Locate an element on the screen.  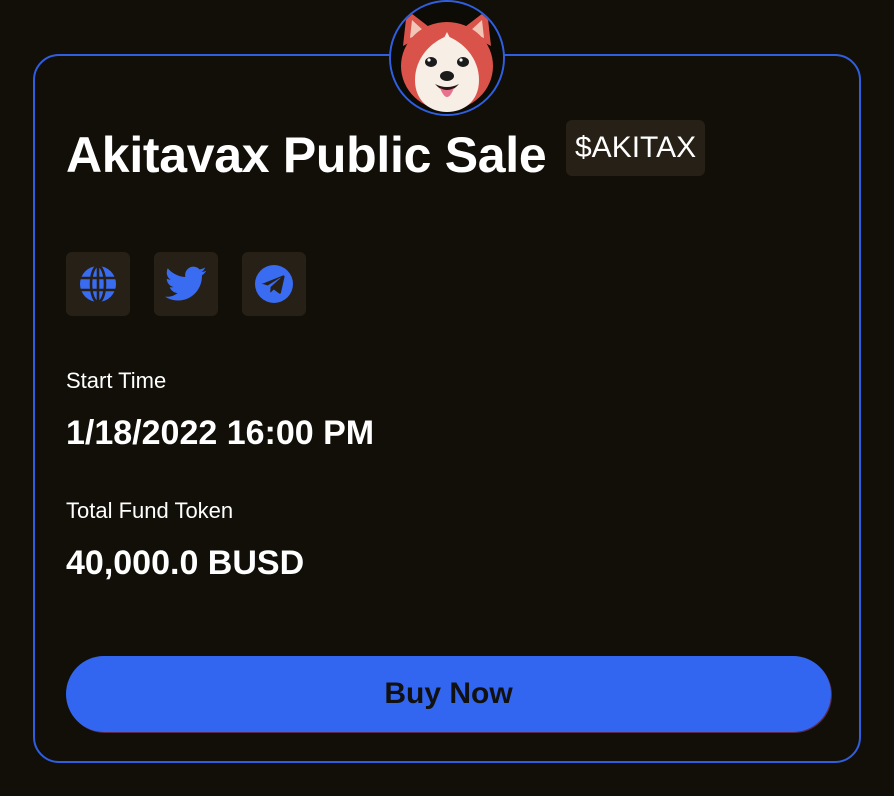
start-time-value: 1/18/2022 16:00 PM is located at coordinates (220, 433).